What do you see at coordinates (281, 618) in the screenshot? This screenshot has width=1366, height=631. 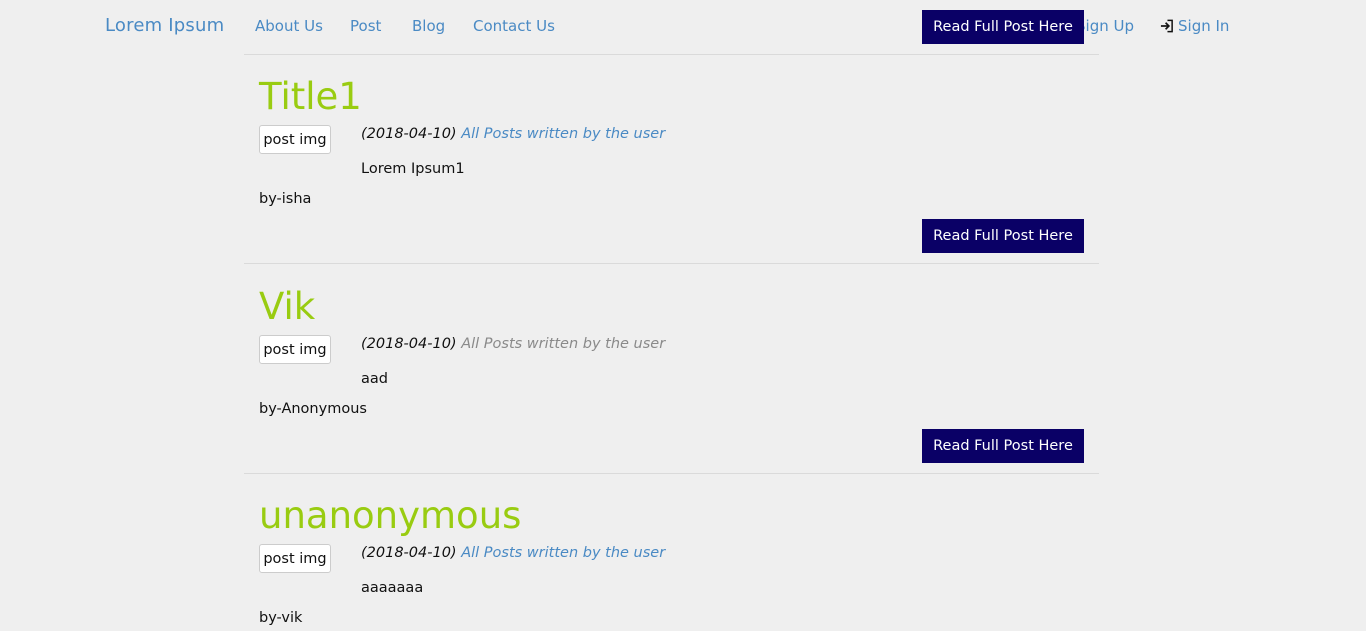 I see `post-author: by-vik` at bounding box center [281, 618].